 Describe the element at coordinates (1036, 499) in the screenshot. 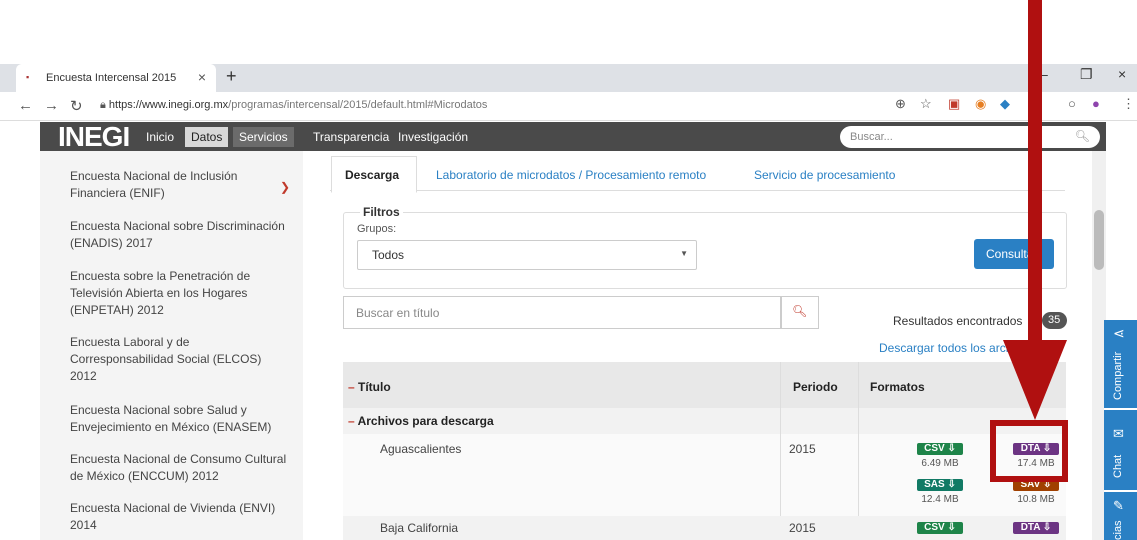

I see `sav-size: 10.8 MB` at that location.